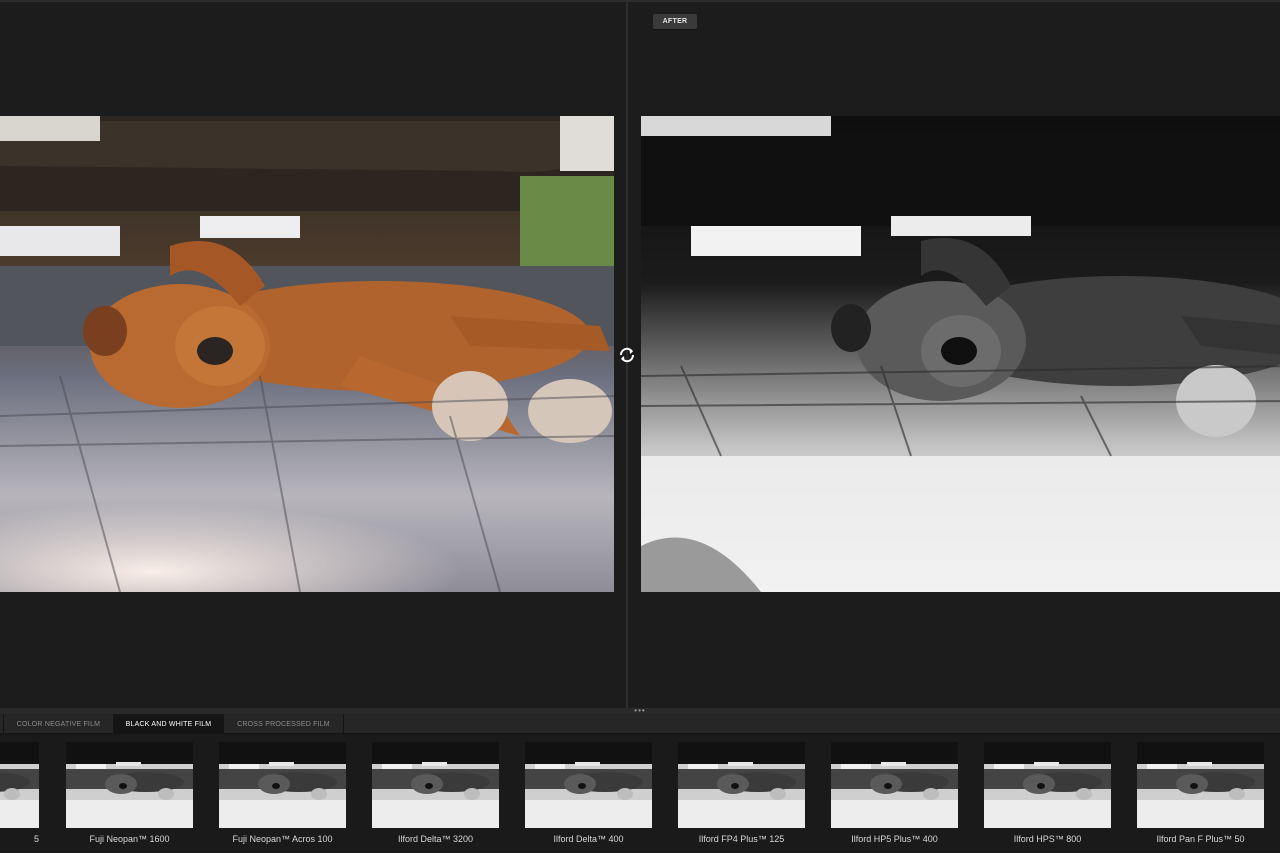 Image resolution: width=1280 pixels, height=853 pixels. I want to click on preset-thumbnail: 5, so click(19, 793).